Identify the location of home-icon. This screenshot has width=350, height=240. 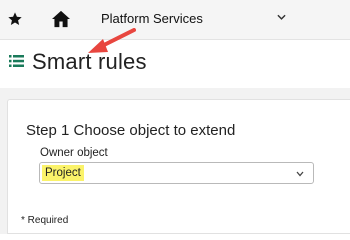
(61, 19).